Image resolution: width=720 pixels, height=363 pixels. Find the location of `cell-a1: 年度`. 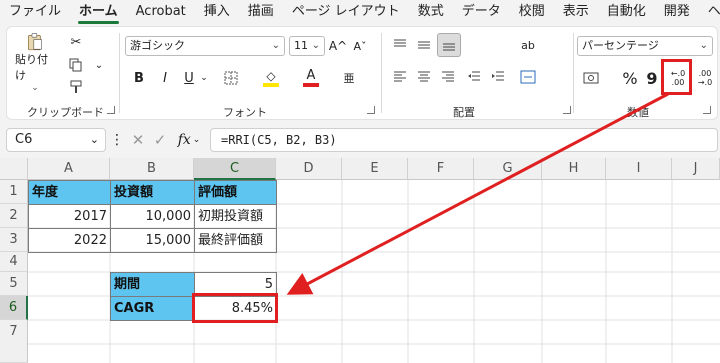

cell-a1: 年度 is located at coordinates (69, 192).